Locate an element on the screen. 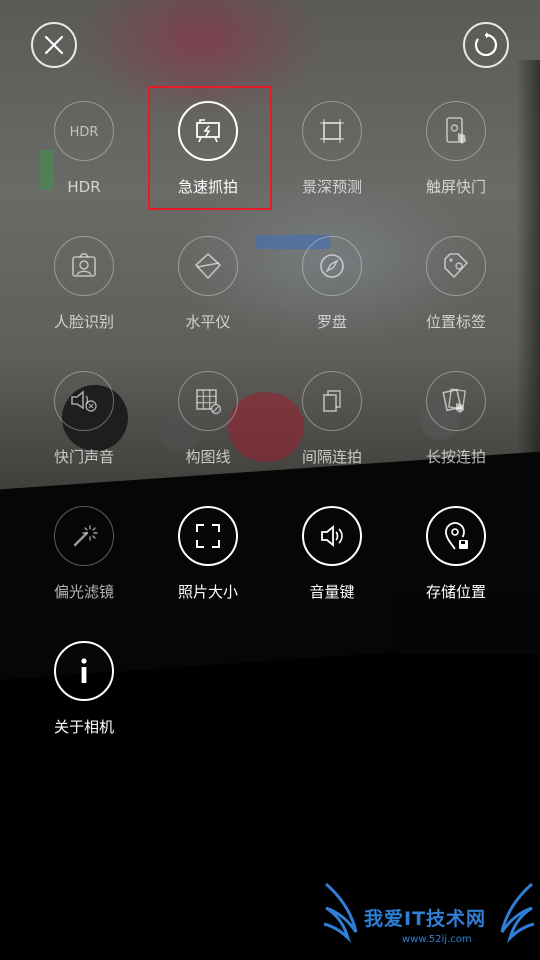 Image resolution: width=540 pixels, height=960 pixels. setting-face-detect: 人脸识别 is located at coordinates (84, 291).